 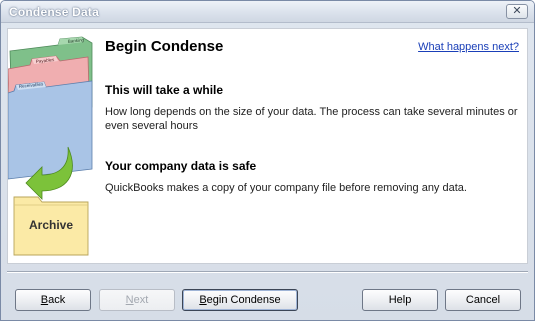 What do you see at coordinates (267, 12) in the screenshot?
I see `title-bar: Condense Data ✕` at bounding box center [267, 12].